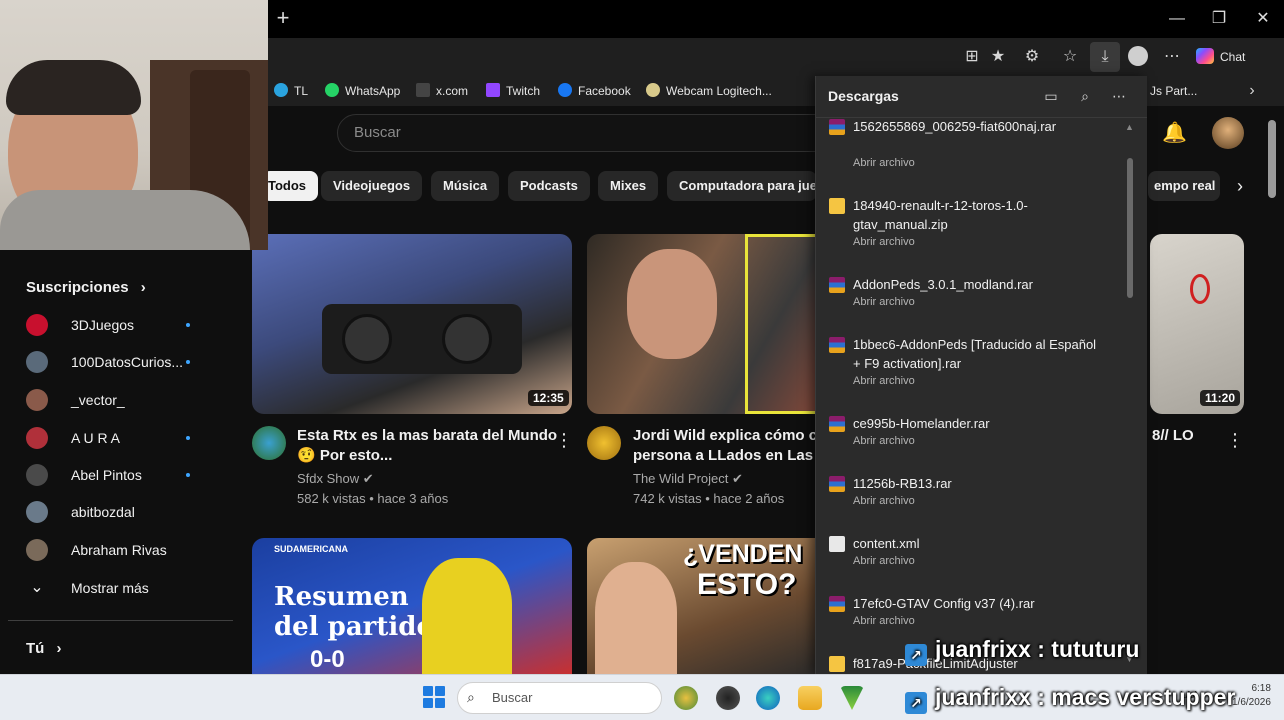 The height and width of the screenshot is (720, 1284). What do you see at coordinates (549, 186) in the screenshot?
I see `chip-podcasts: Podcasts` at bounding box center [549, 186].